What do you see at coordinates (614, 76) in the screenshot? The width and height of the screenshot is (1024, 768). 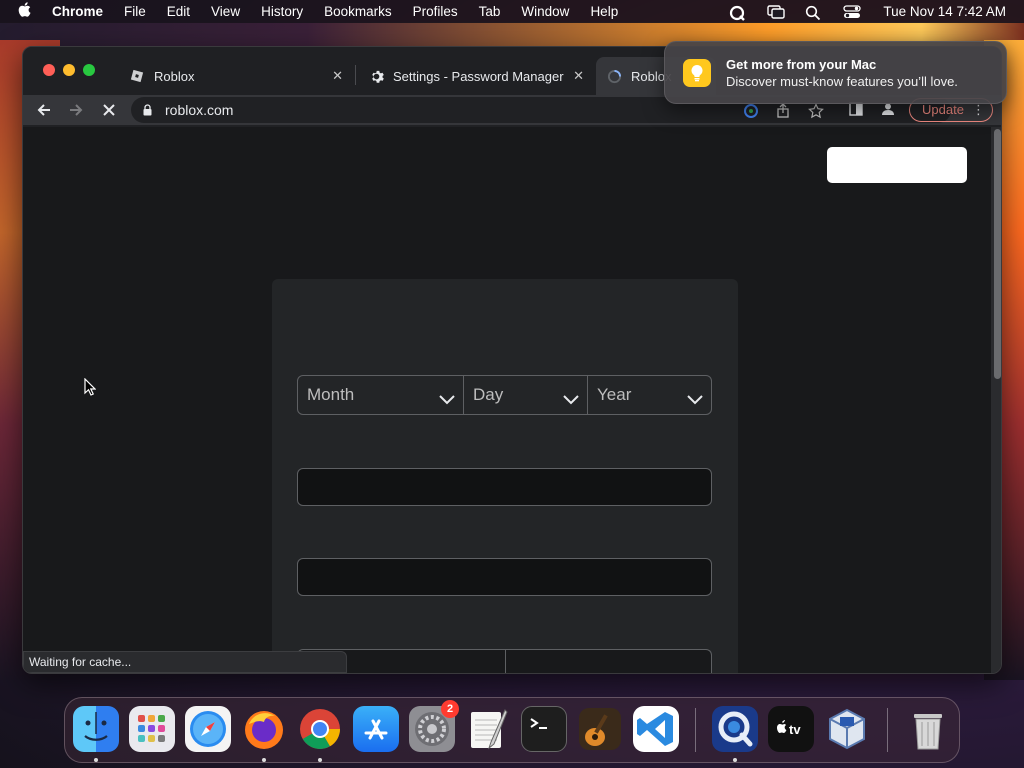 I see `loading-icon` at bounding box center [614, 76].